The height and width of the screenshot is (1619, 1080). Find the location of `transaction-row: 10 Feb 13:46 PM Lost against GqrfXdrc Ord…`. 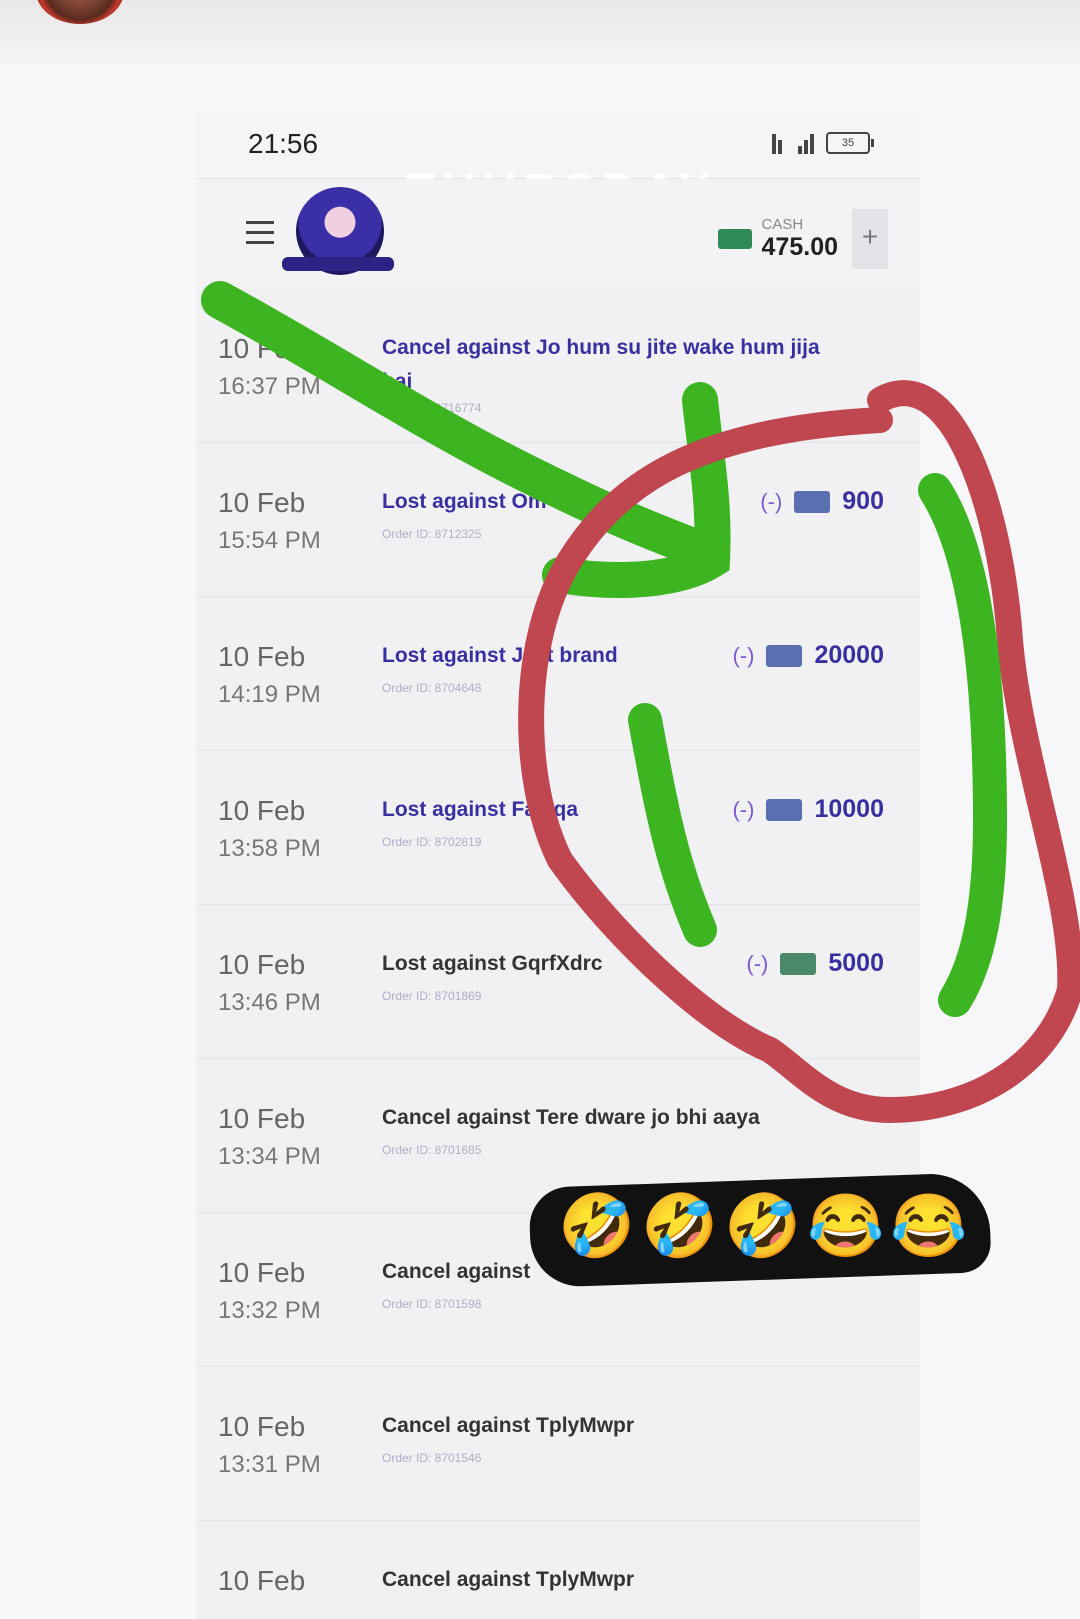

transaction-row: 10 Feb 13:46 PM Lost against GqrfXdrc Ord… is located at coordinates (558, 982).